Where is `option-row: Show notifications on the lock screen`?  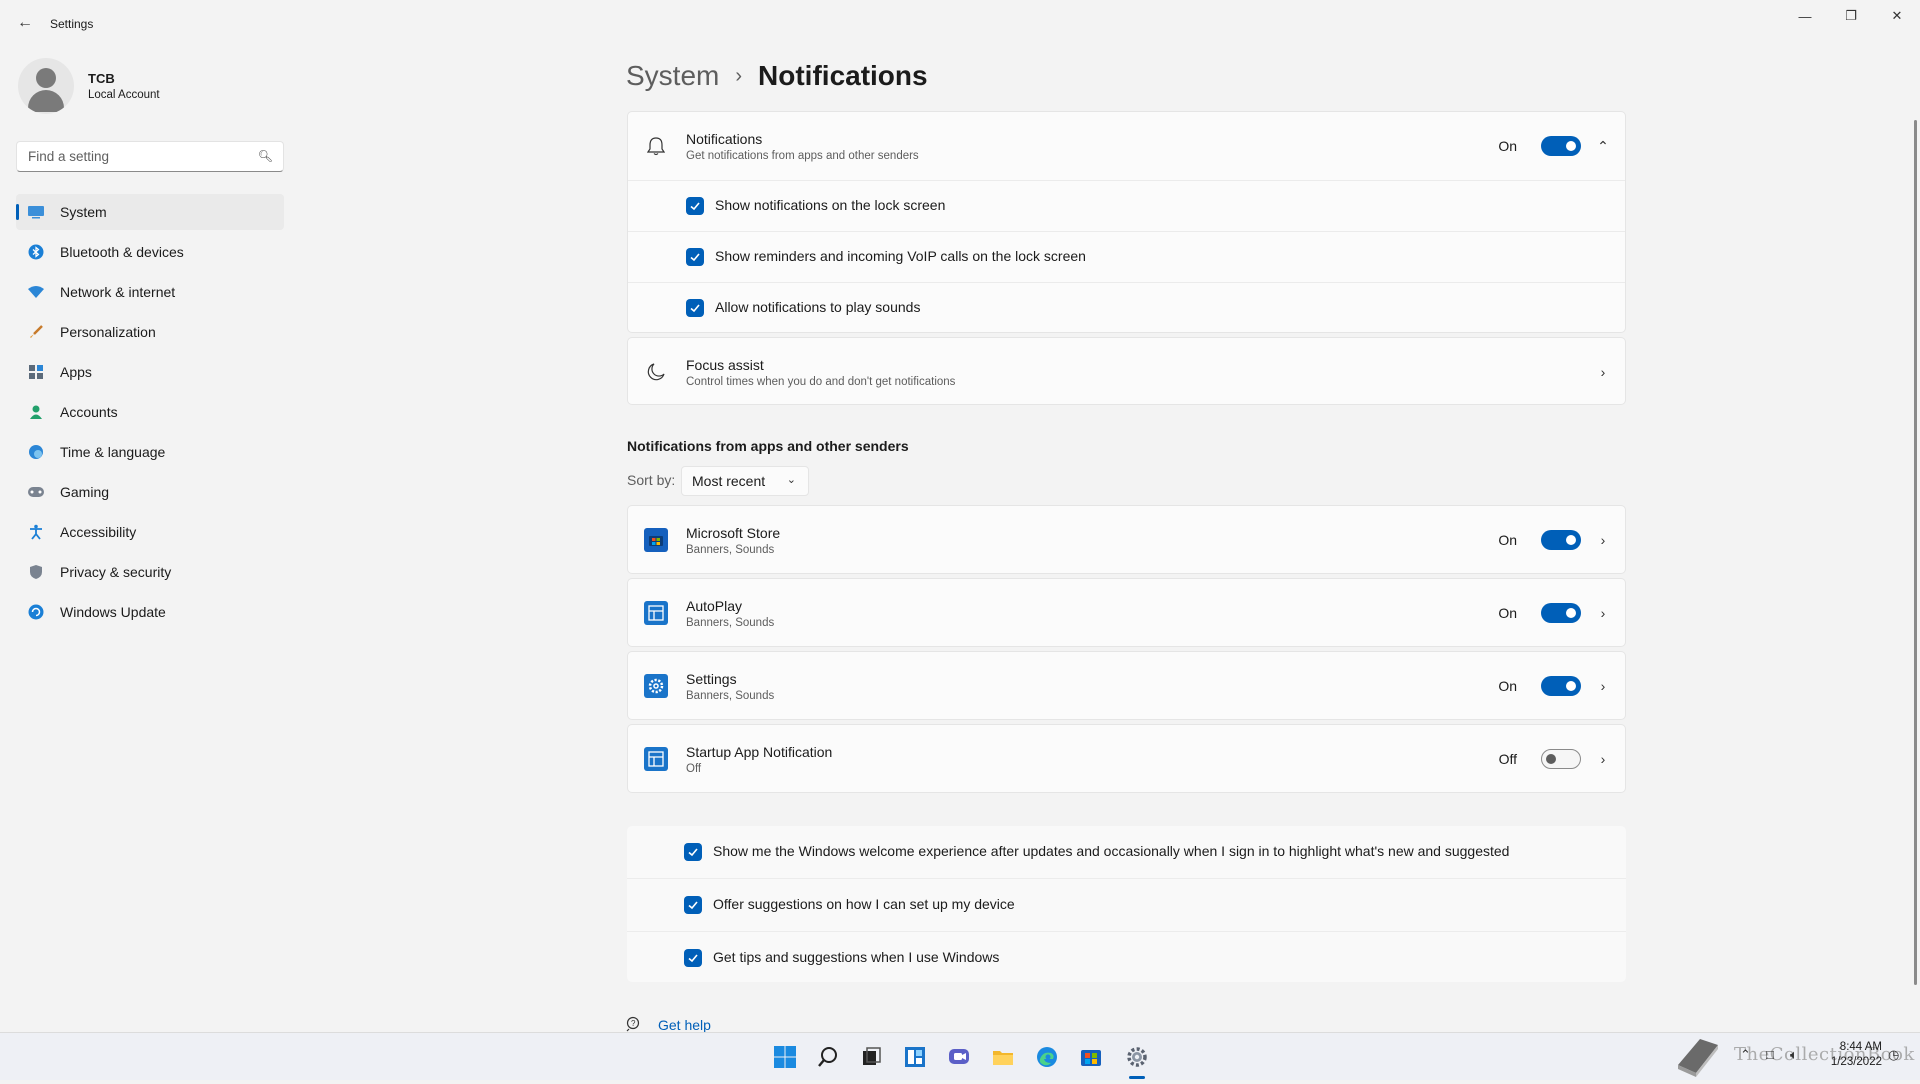 option-row: Show notifications on the lock screen is located at coordinates (1126, 206).